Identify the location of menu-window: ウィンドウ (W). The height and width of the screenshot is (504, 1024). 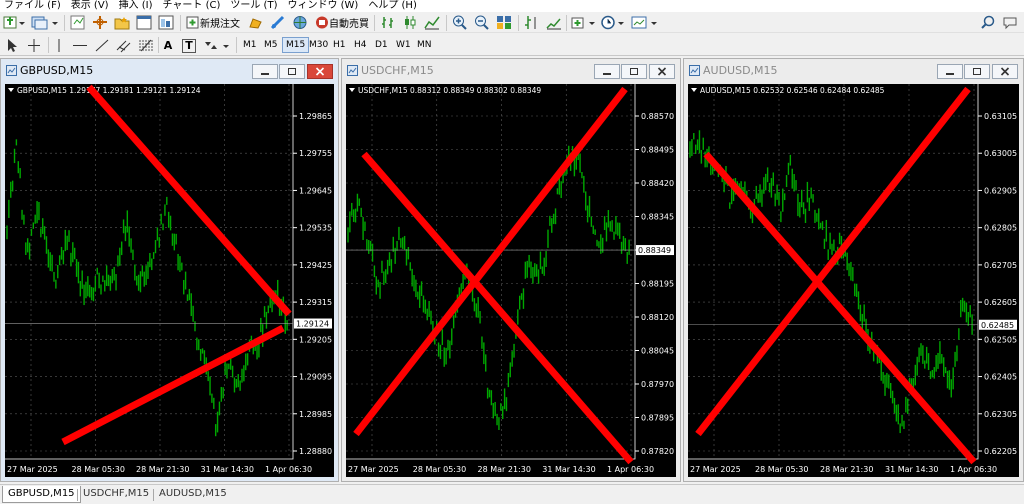
(323, 6).